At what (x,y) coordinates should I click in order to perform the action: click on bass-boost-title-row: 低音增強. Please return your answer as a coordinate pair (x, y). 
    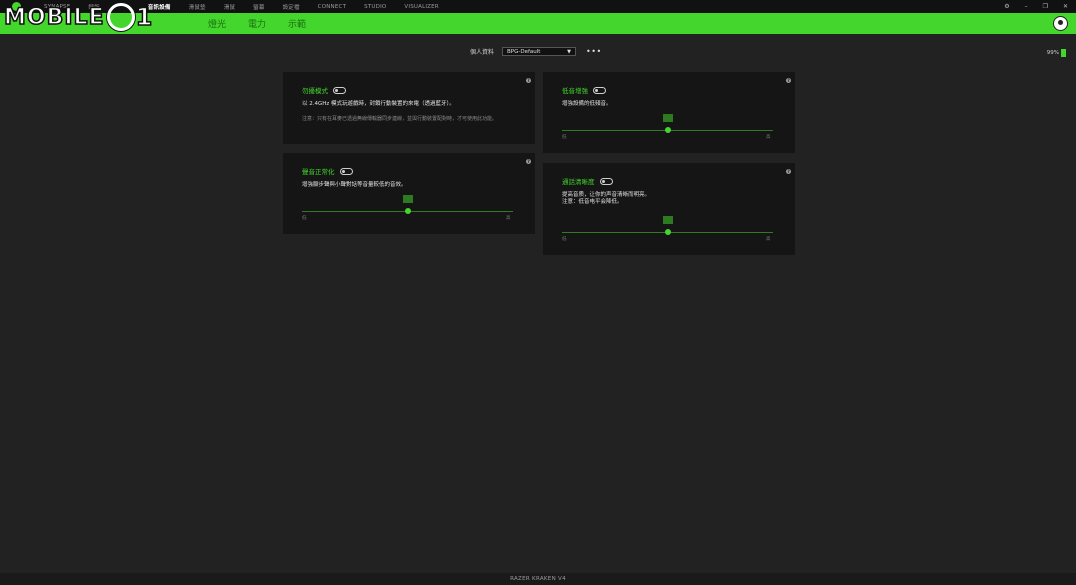
    Looking at the image, I should click on (584, 90).